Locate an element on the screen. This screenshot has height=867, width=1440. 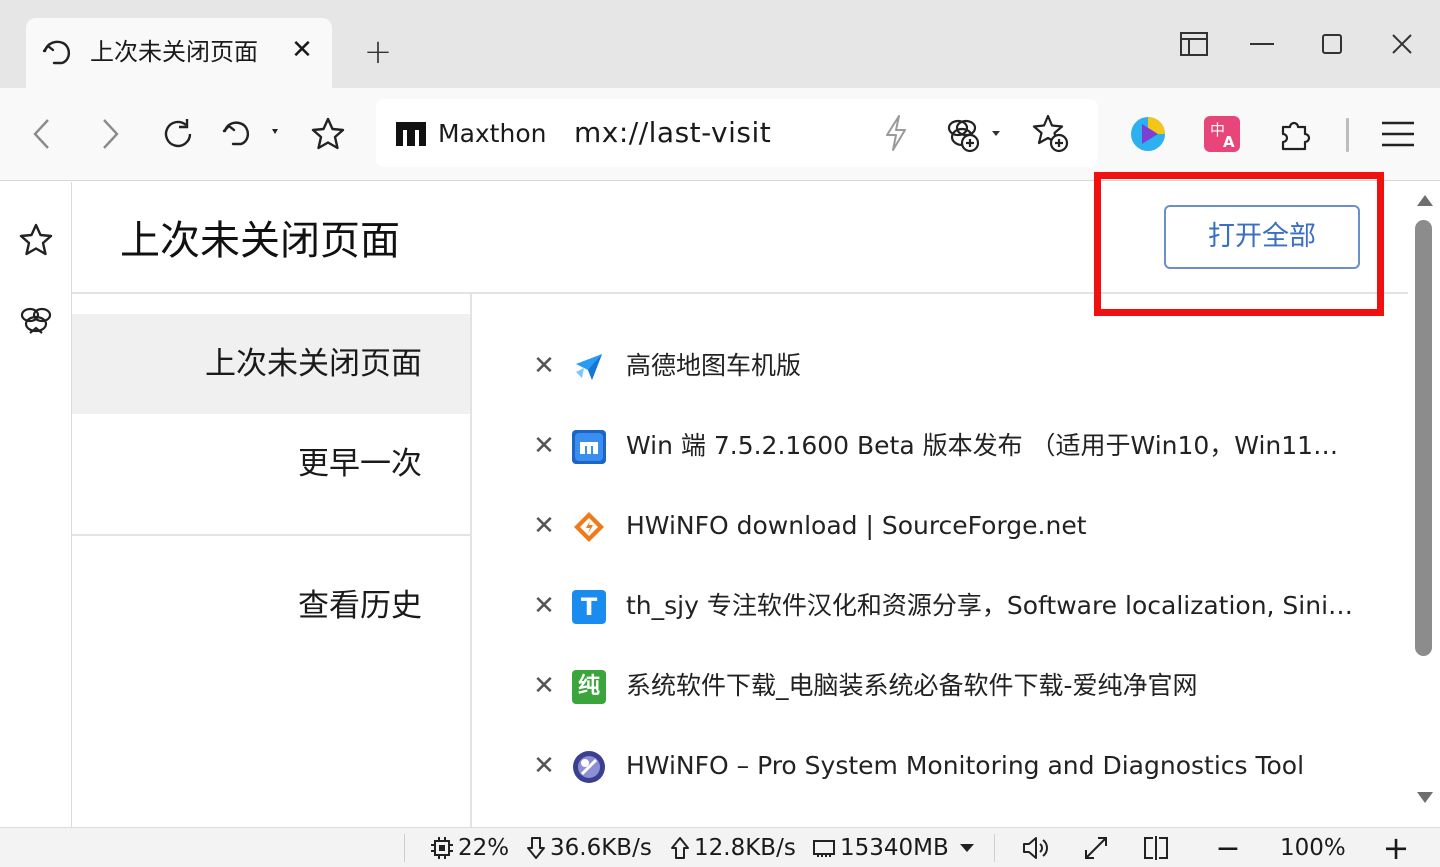
zoom-out-button: − is located at coordinates (1228, 848).